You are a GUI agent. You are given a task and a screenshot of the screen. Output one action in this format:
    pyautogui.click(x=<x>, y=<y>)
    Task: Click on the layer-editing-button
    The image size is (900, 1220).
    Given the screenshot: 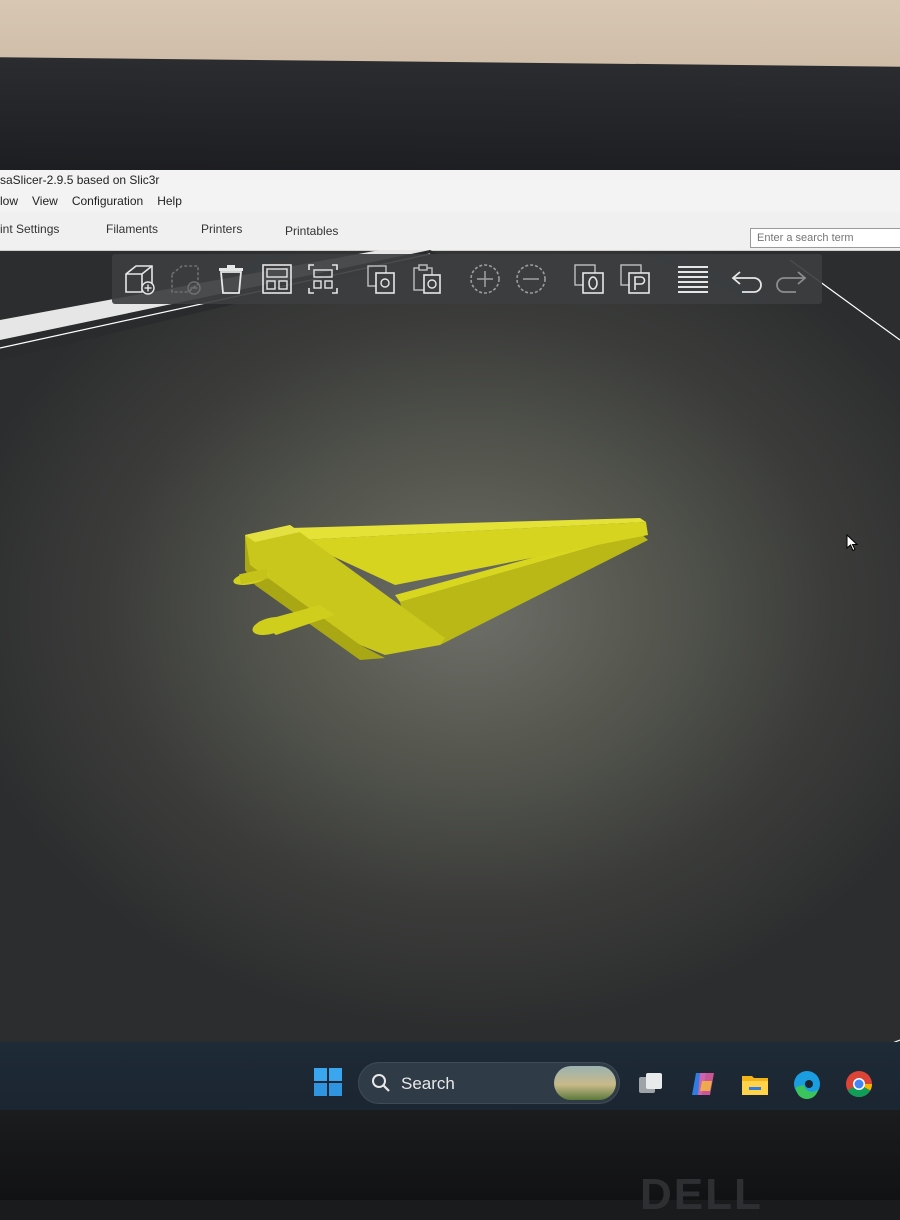 What is the action you would take?
    pyautogui.click(x=693, y=279)
    